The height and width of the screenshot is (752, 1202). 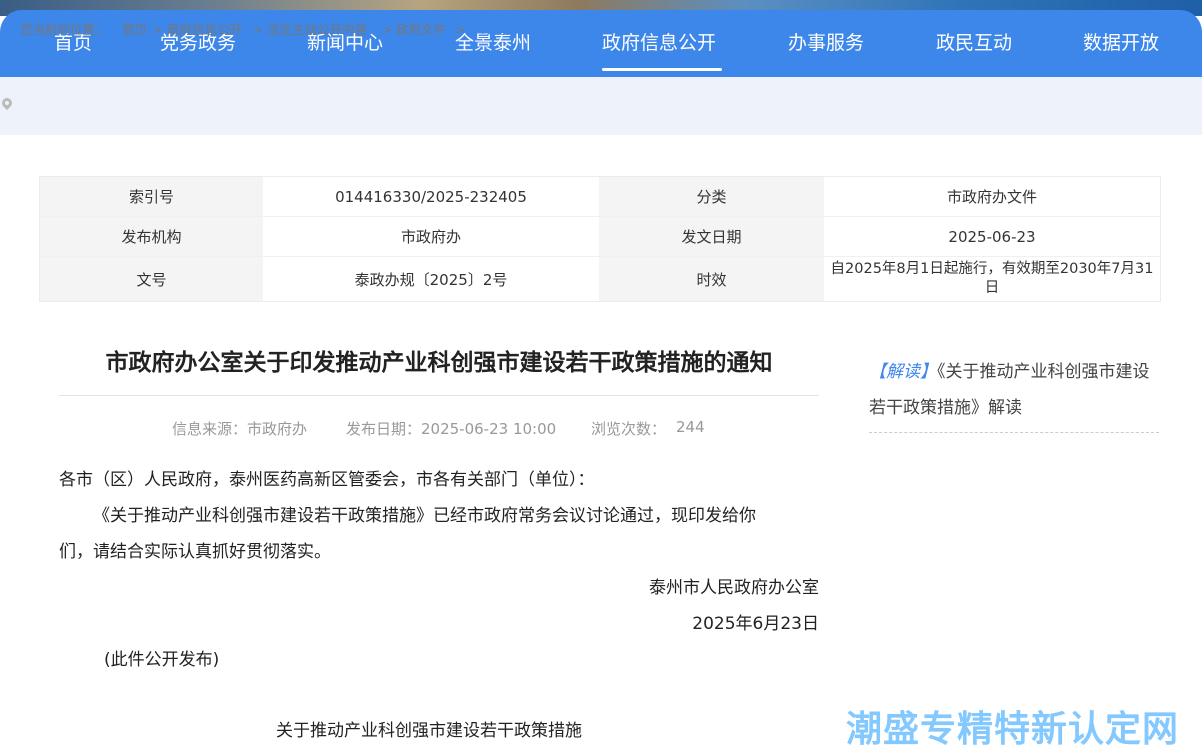 I want to click on breadcrumb-prefix: 您当前的位置：, so click(x=64, y=29).